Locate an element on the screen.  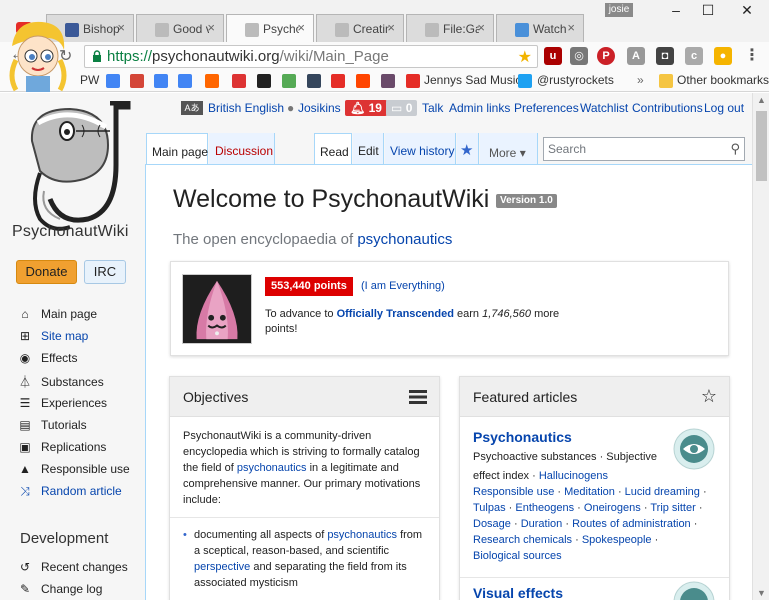
sidebar-item-substances: ⏃ Substances is located at coordinates (61, 381).